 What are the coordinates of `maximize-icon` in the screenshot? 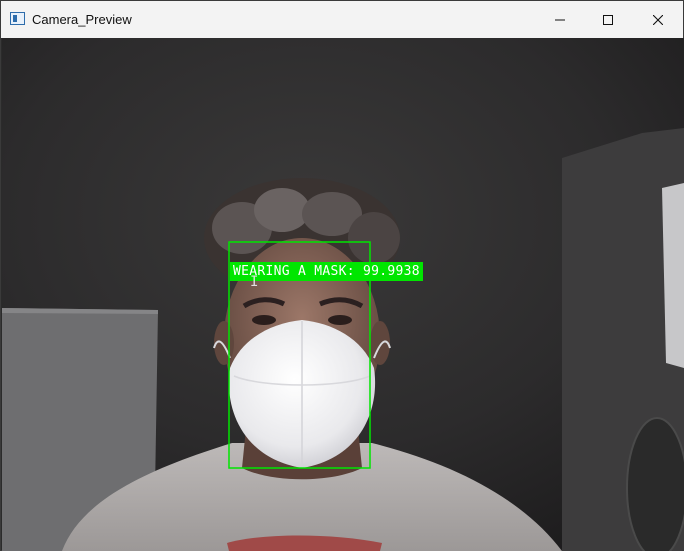 It's located at (608, 19).